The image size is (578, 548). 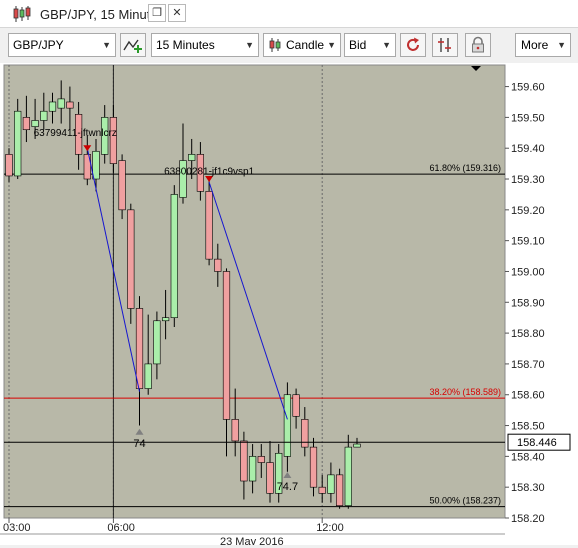 I want to click on more-menu-button: More ▼, so click(x=543, y=45).